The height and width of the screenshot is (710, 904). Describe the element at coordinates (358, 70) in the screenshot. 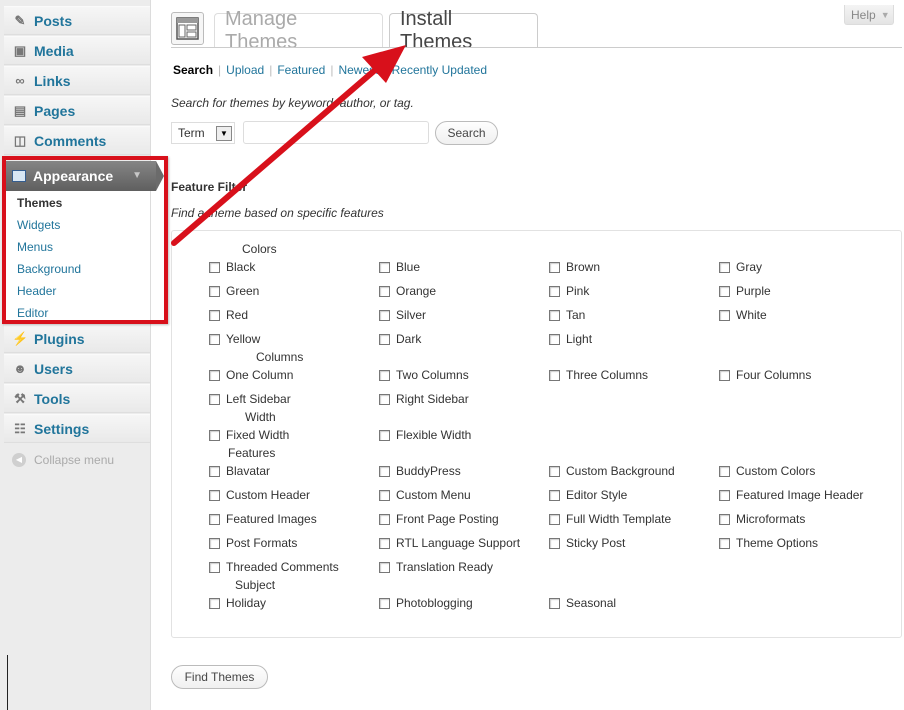

I see `subnav-newest: Newest` at that location.